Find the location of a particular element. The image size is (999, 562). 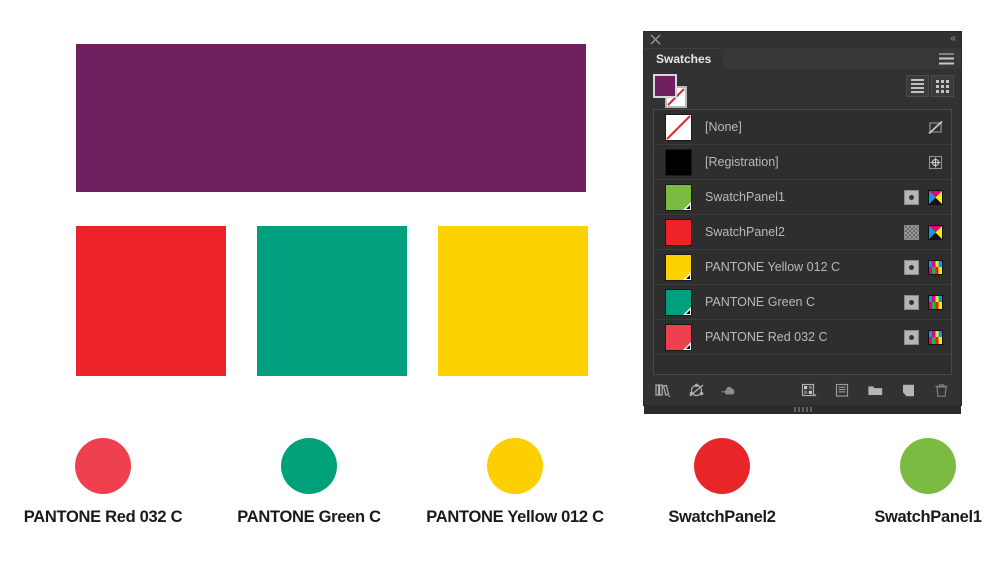

list-view-button is located at coordinates (917, 86).